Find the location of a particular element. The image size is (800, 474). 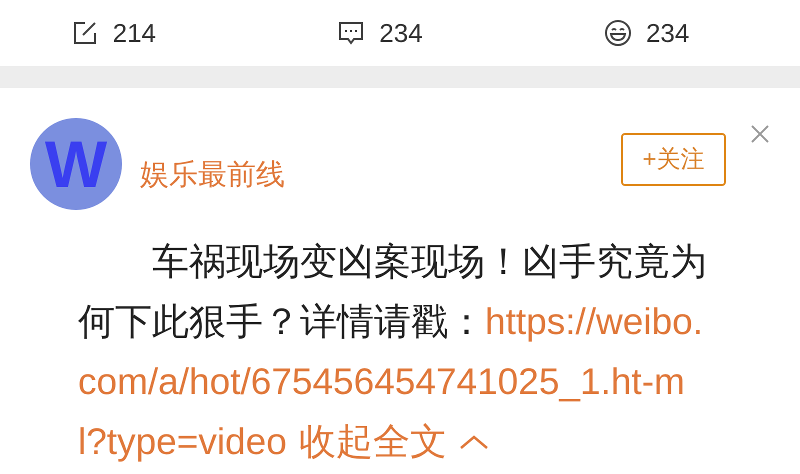

collapse-link: 收起全文 is located at coordinates (372, 442).